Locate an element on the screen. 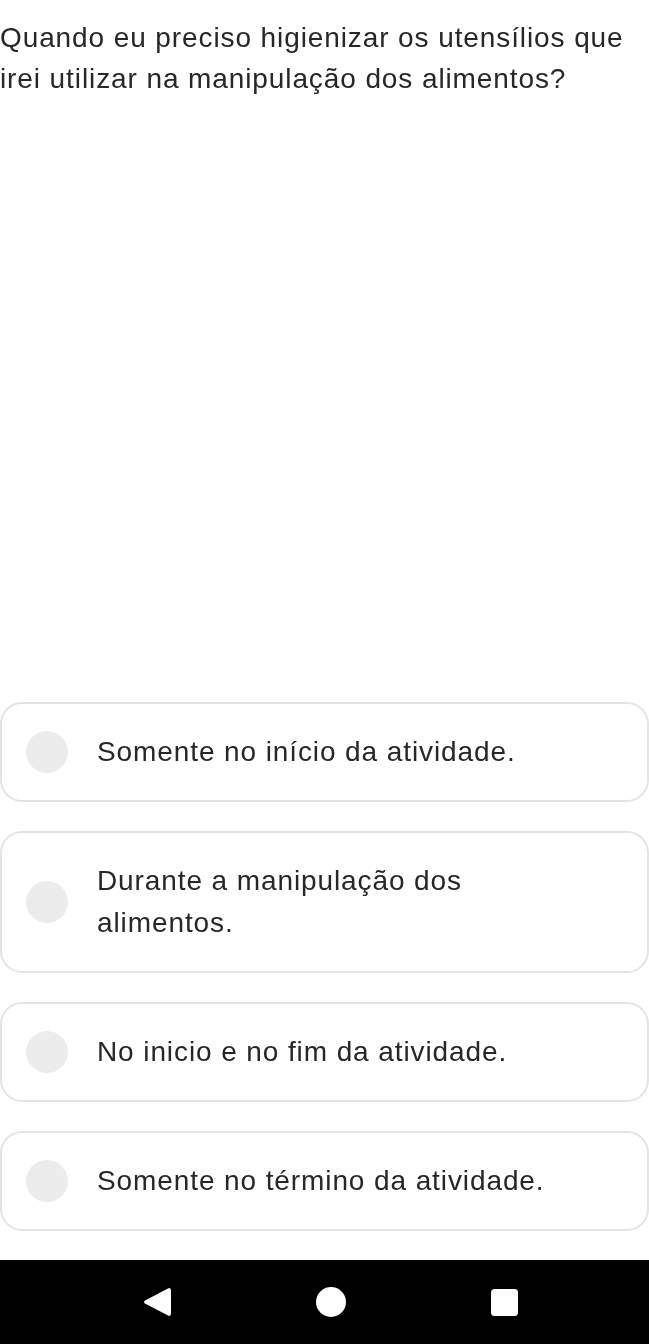 The width and height of the screenshot is (649, 1344). answer-option: Durante a manipulação dos alimentos. is located at coordinates (324, 902).